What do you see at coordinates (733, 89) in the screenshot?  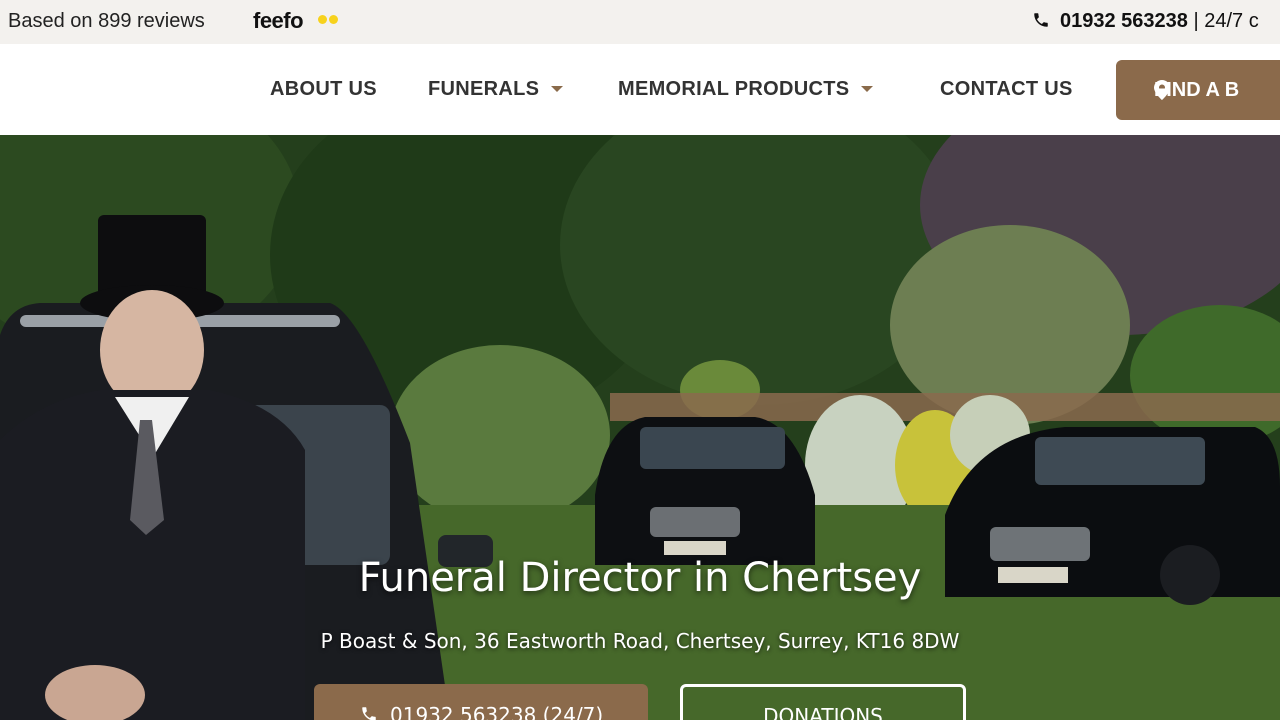 I see `nav-memorial-products-label: MEMORIAL PRODUCTS` at bounding box center [733, 89].